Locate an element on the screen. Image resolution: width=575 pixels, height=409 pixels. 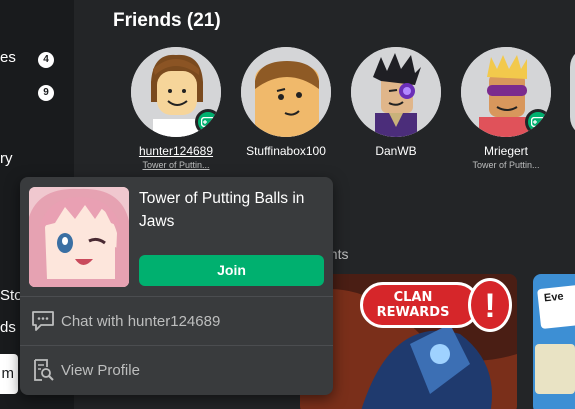
sidebar-item-ads: ds is located at coordinates (8, 327).